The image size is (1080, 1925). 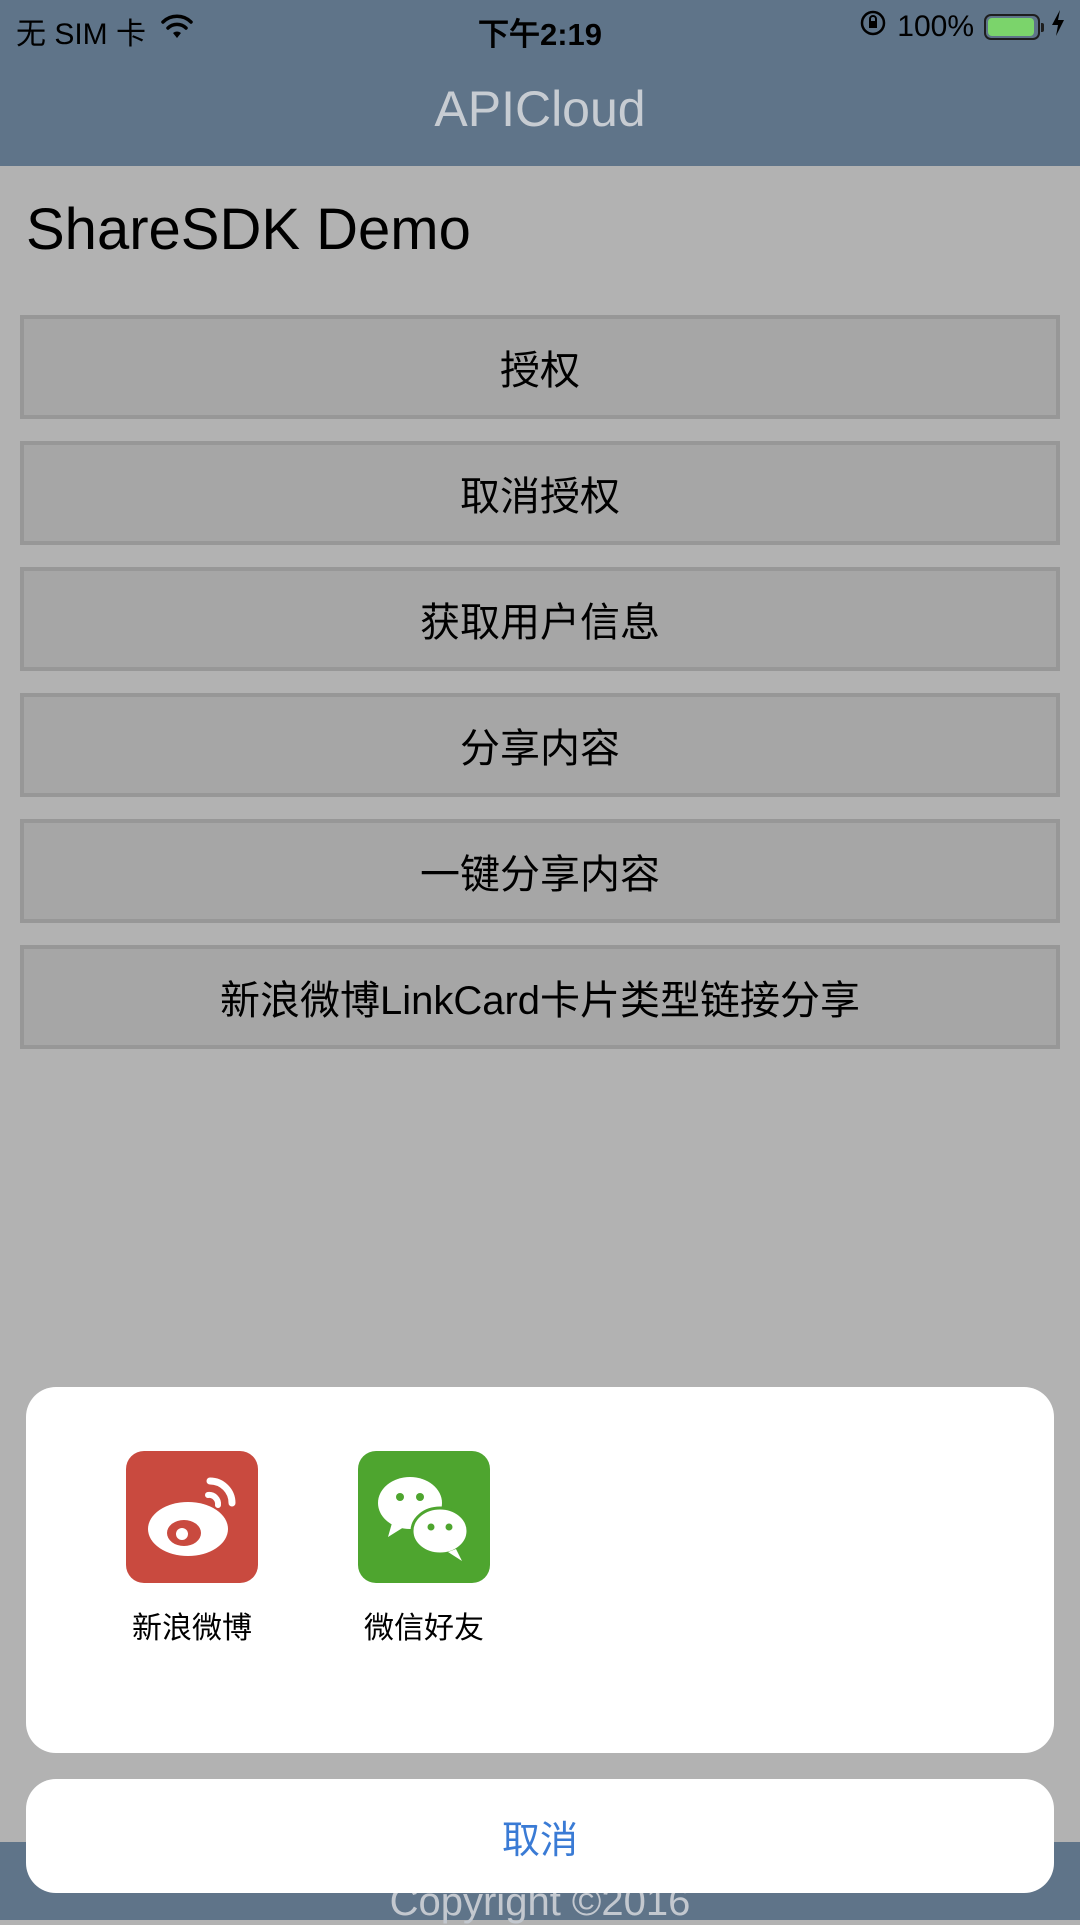 I want to click on status-right: 100%, so click(x=962, y=27).